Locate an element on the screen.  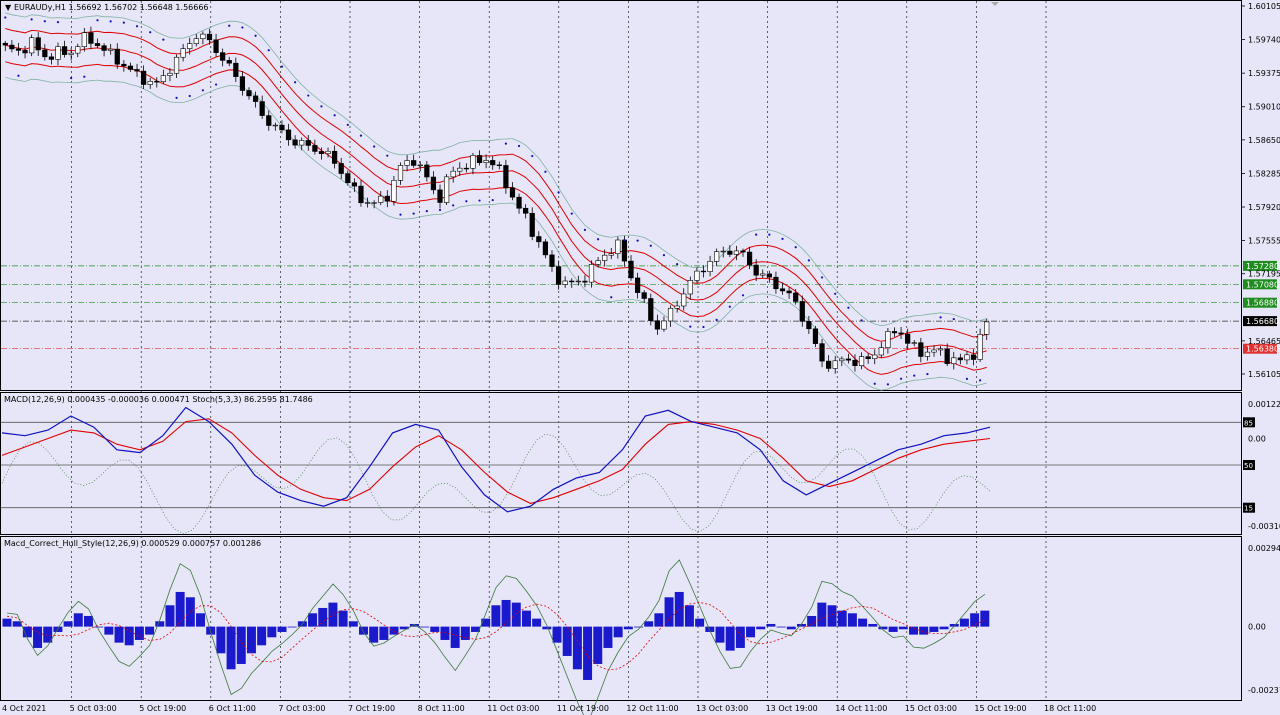
hull-y-tick-label: 0.002948 is located at coordinates (1264, 548).